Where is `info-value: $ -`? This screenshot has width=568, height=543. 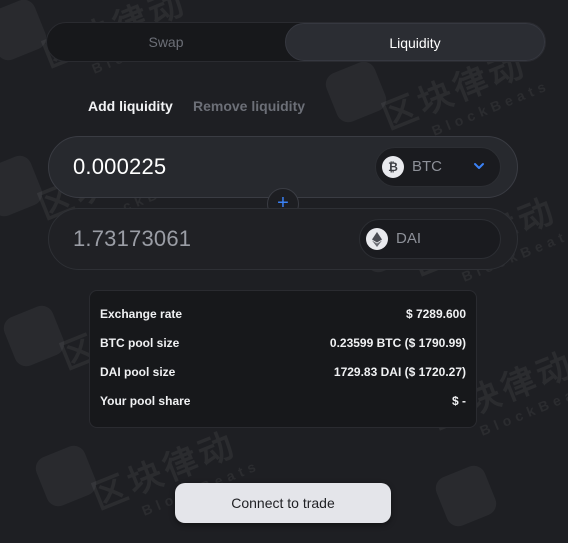 info-value: $ - is located at coordinates (458, 401).